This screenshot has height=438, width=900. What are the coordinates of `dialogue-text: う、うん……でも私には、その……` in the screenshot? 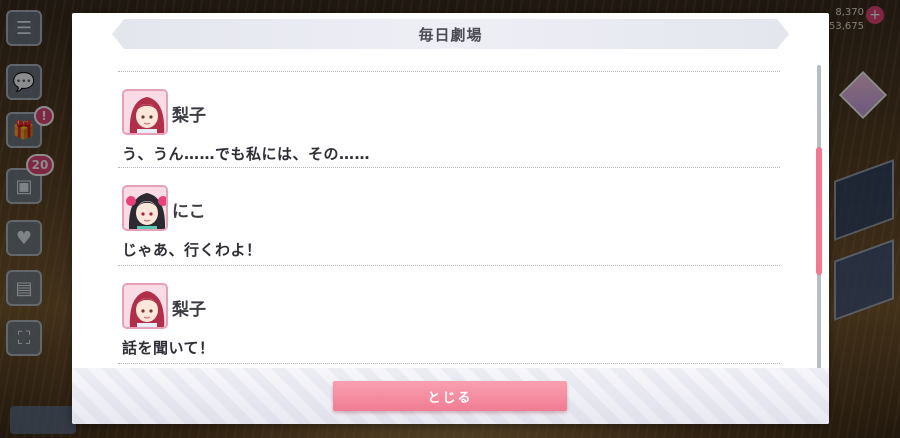 It's located at (246, 154).